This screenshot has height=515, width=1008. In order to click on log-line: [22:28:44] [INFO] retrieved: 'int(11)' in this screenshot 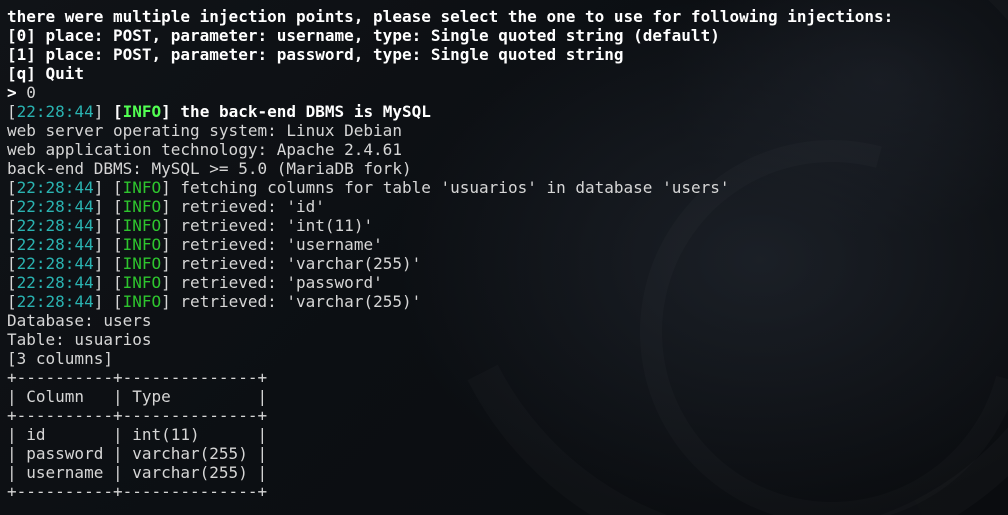, I will do `click(190, 225)`.